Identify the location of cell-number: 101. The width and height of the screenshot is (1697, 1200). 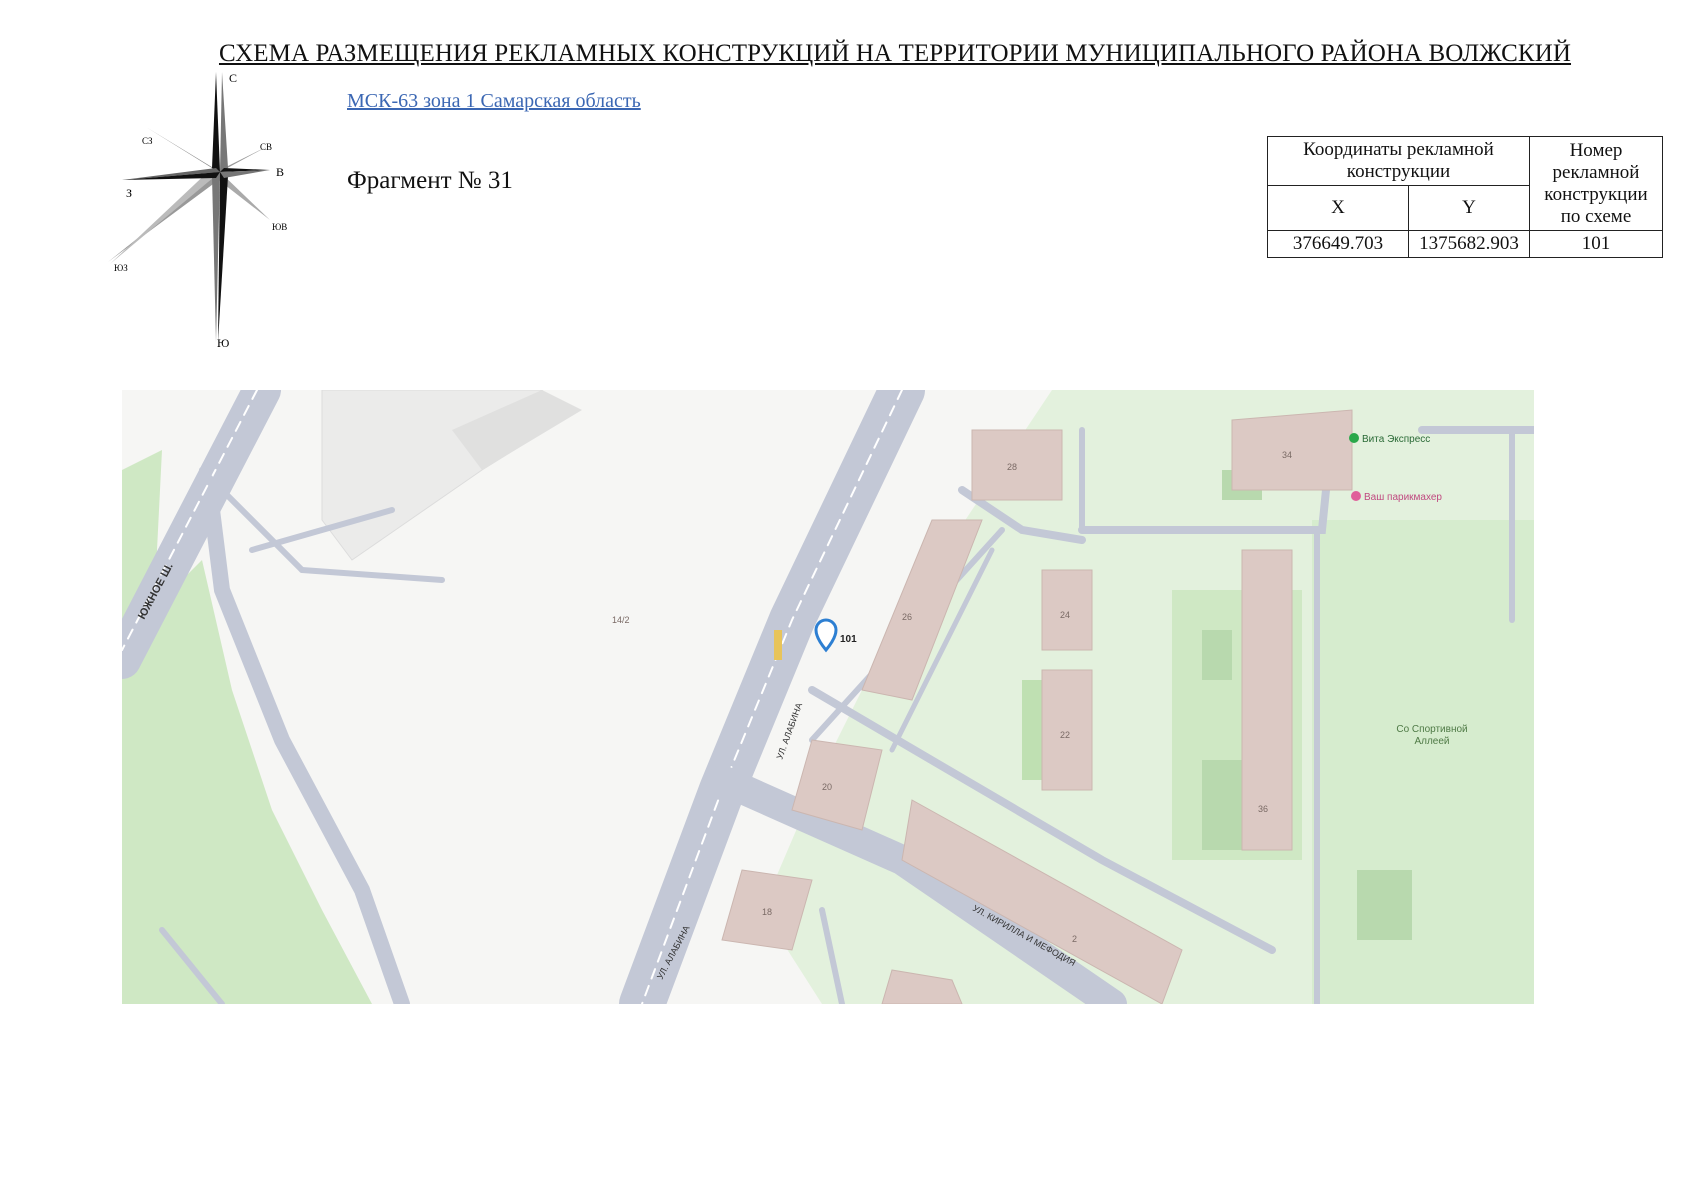
(1596, 244).